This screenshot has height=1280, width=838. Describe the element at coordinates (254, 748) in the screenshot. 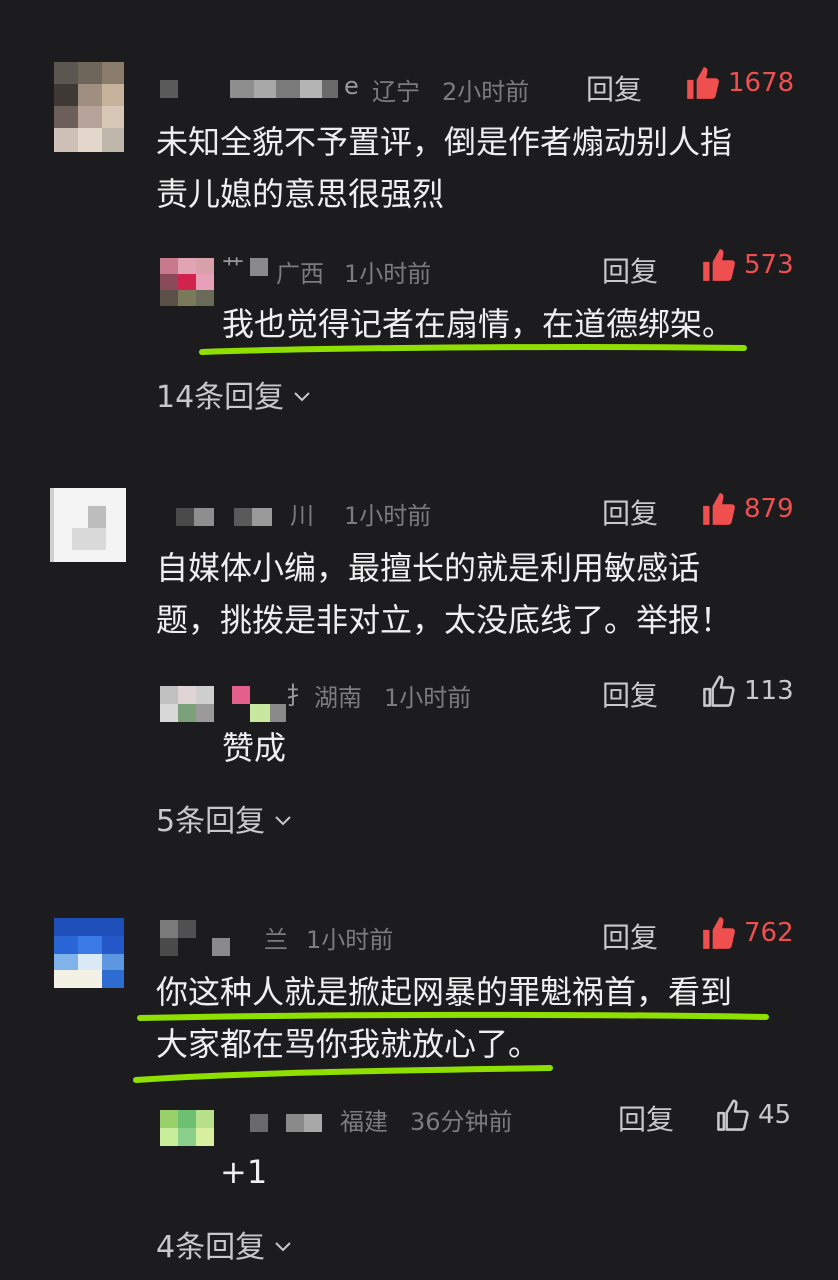

I see `reply-text: 赞成` at that location.